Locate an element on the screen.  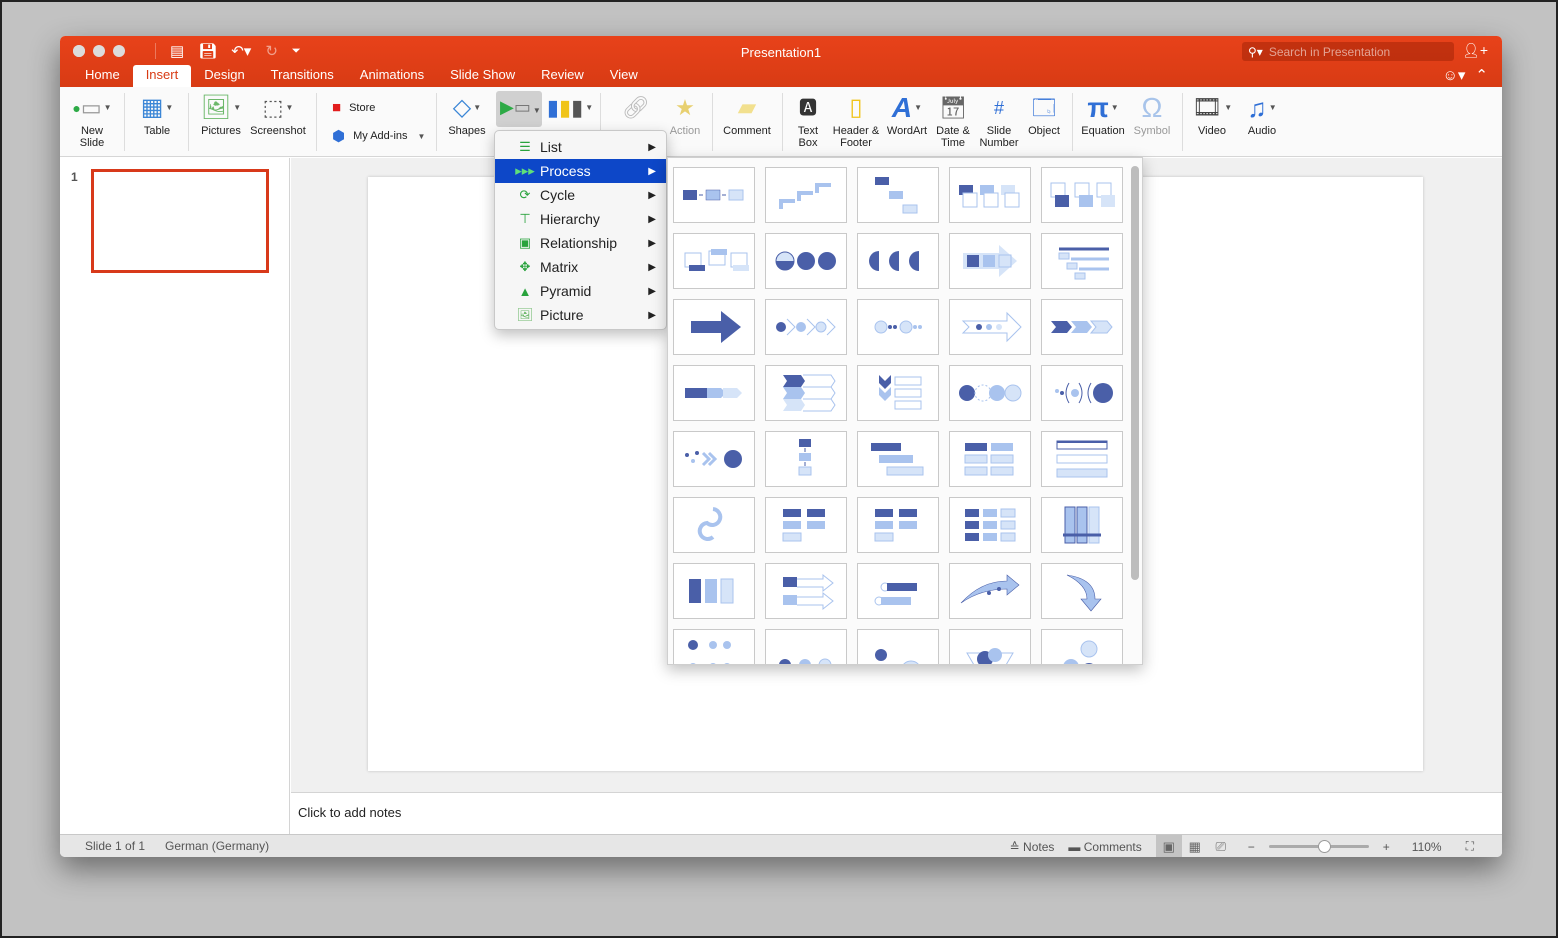
date-time-button: 📅︎ Date & Time is located at coordinates (953, 120).